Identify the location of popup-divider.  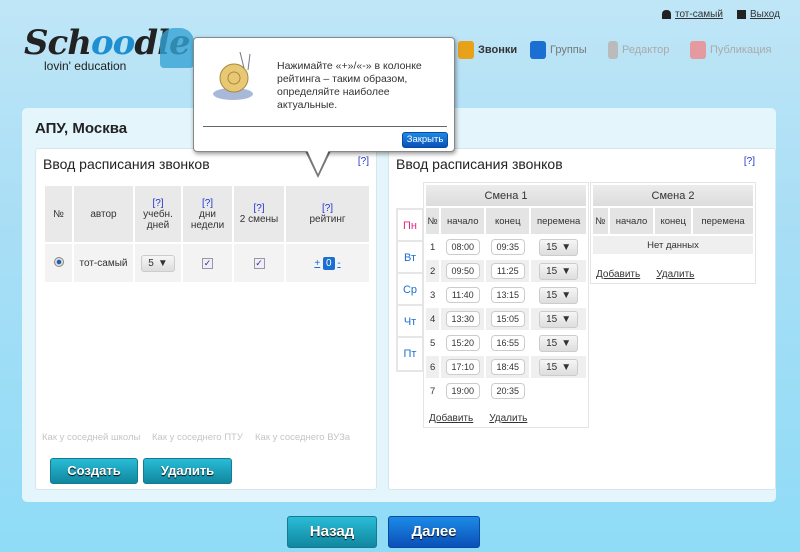
(325, 126).